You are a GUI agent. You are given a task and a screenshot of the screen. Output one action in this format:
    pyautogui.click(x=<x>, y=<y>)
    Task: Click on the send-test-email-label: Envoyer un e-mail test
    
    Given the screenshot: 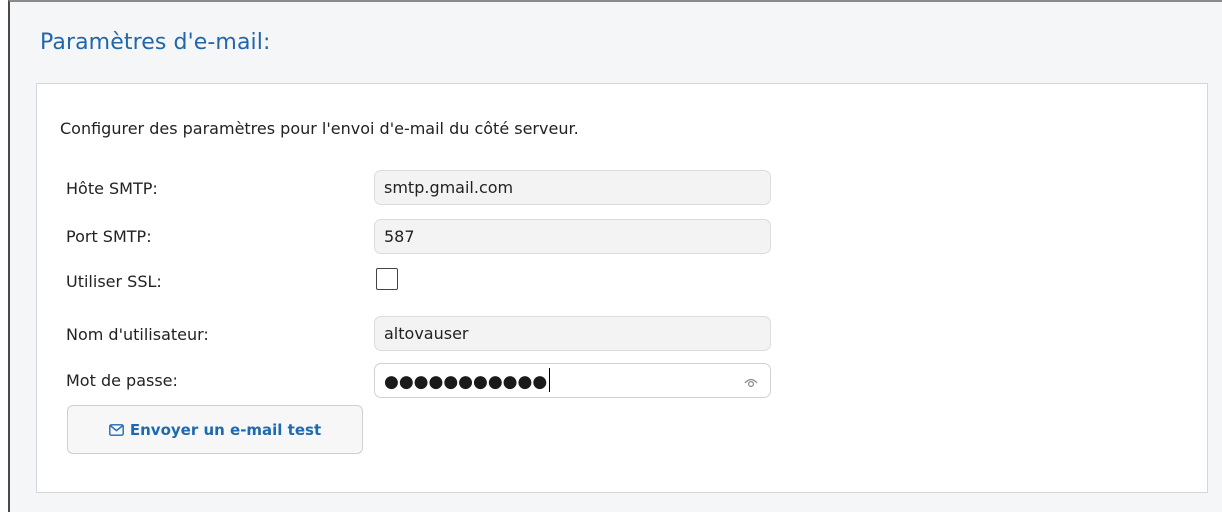 What is the action you would take?
    pyautogui.click(x=225, y=429)
    